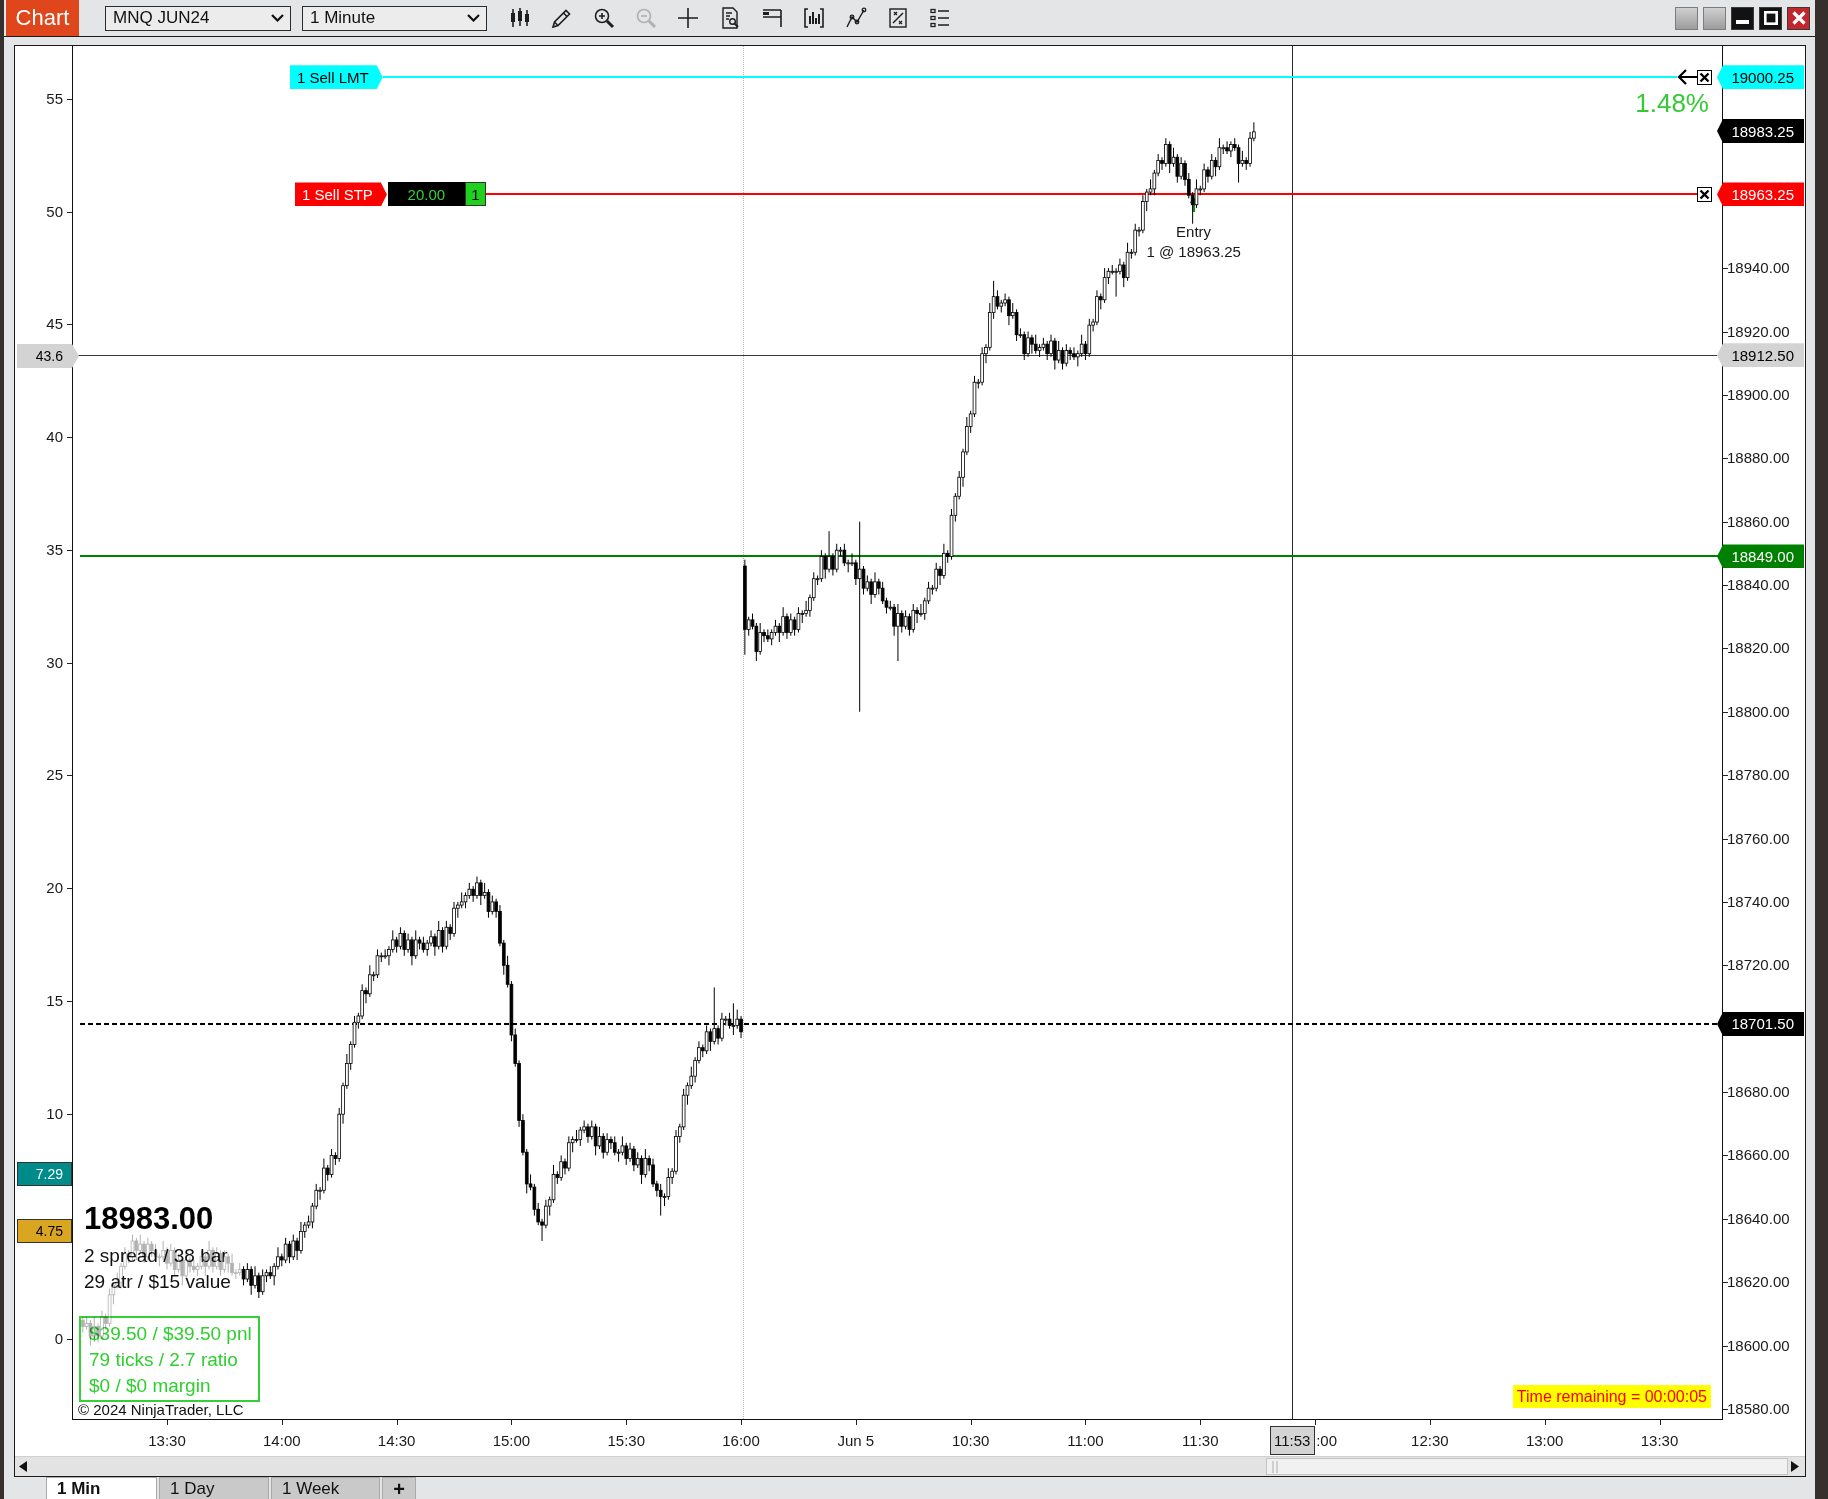 This screenshot has height=1499, width=1828. Describe the element at coordinates (520, 18) in the screenshot. I see `candlestick-icon` at that location.